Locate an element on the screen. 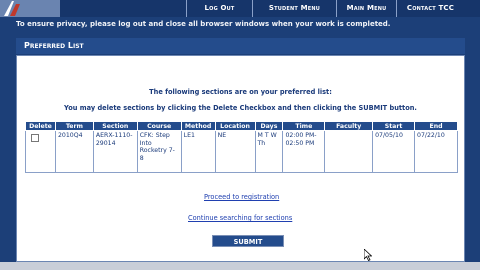 The height and width of the screenshot is (270, 480). mouse-pointer-icon is located at coordinates (368, 255).